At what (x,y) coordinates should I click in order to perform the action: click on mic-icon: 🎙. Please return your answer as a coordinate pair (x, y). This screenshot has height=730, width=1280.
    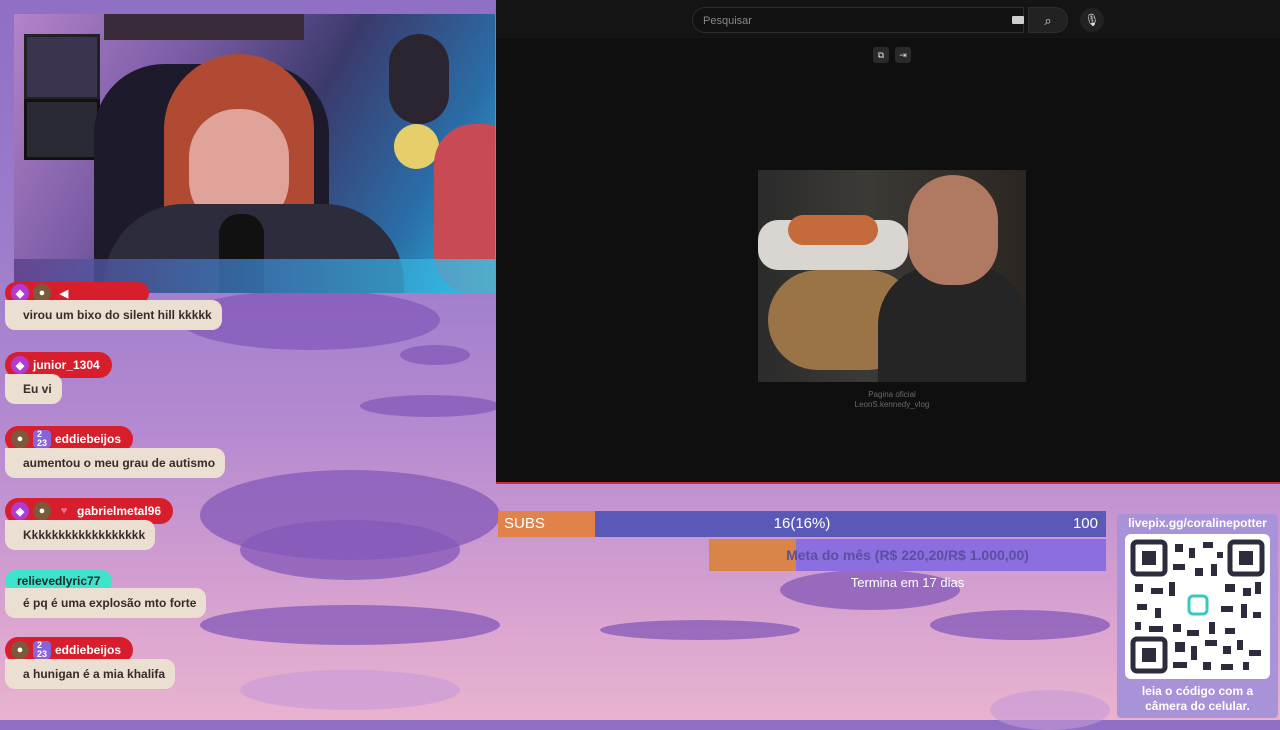
    Looking at the image, I should click on (1092, 20).